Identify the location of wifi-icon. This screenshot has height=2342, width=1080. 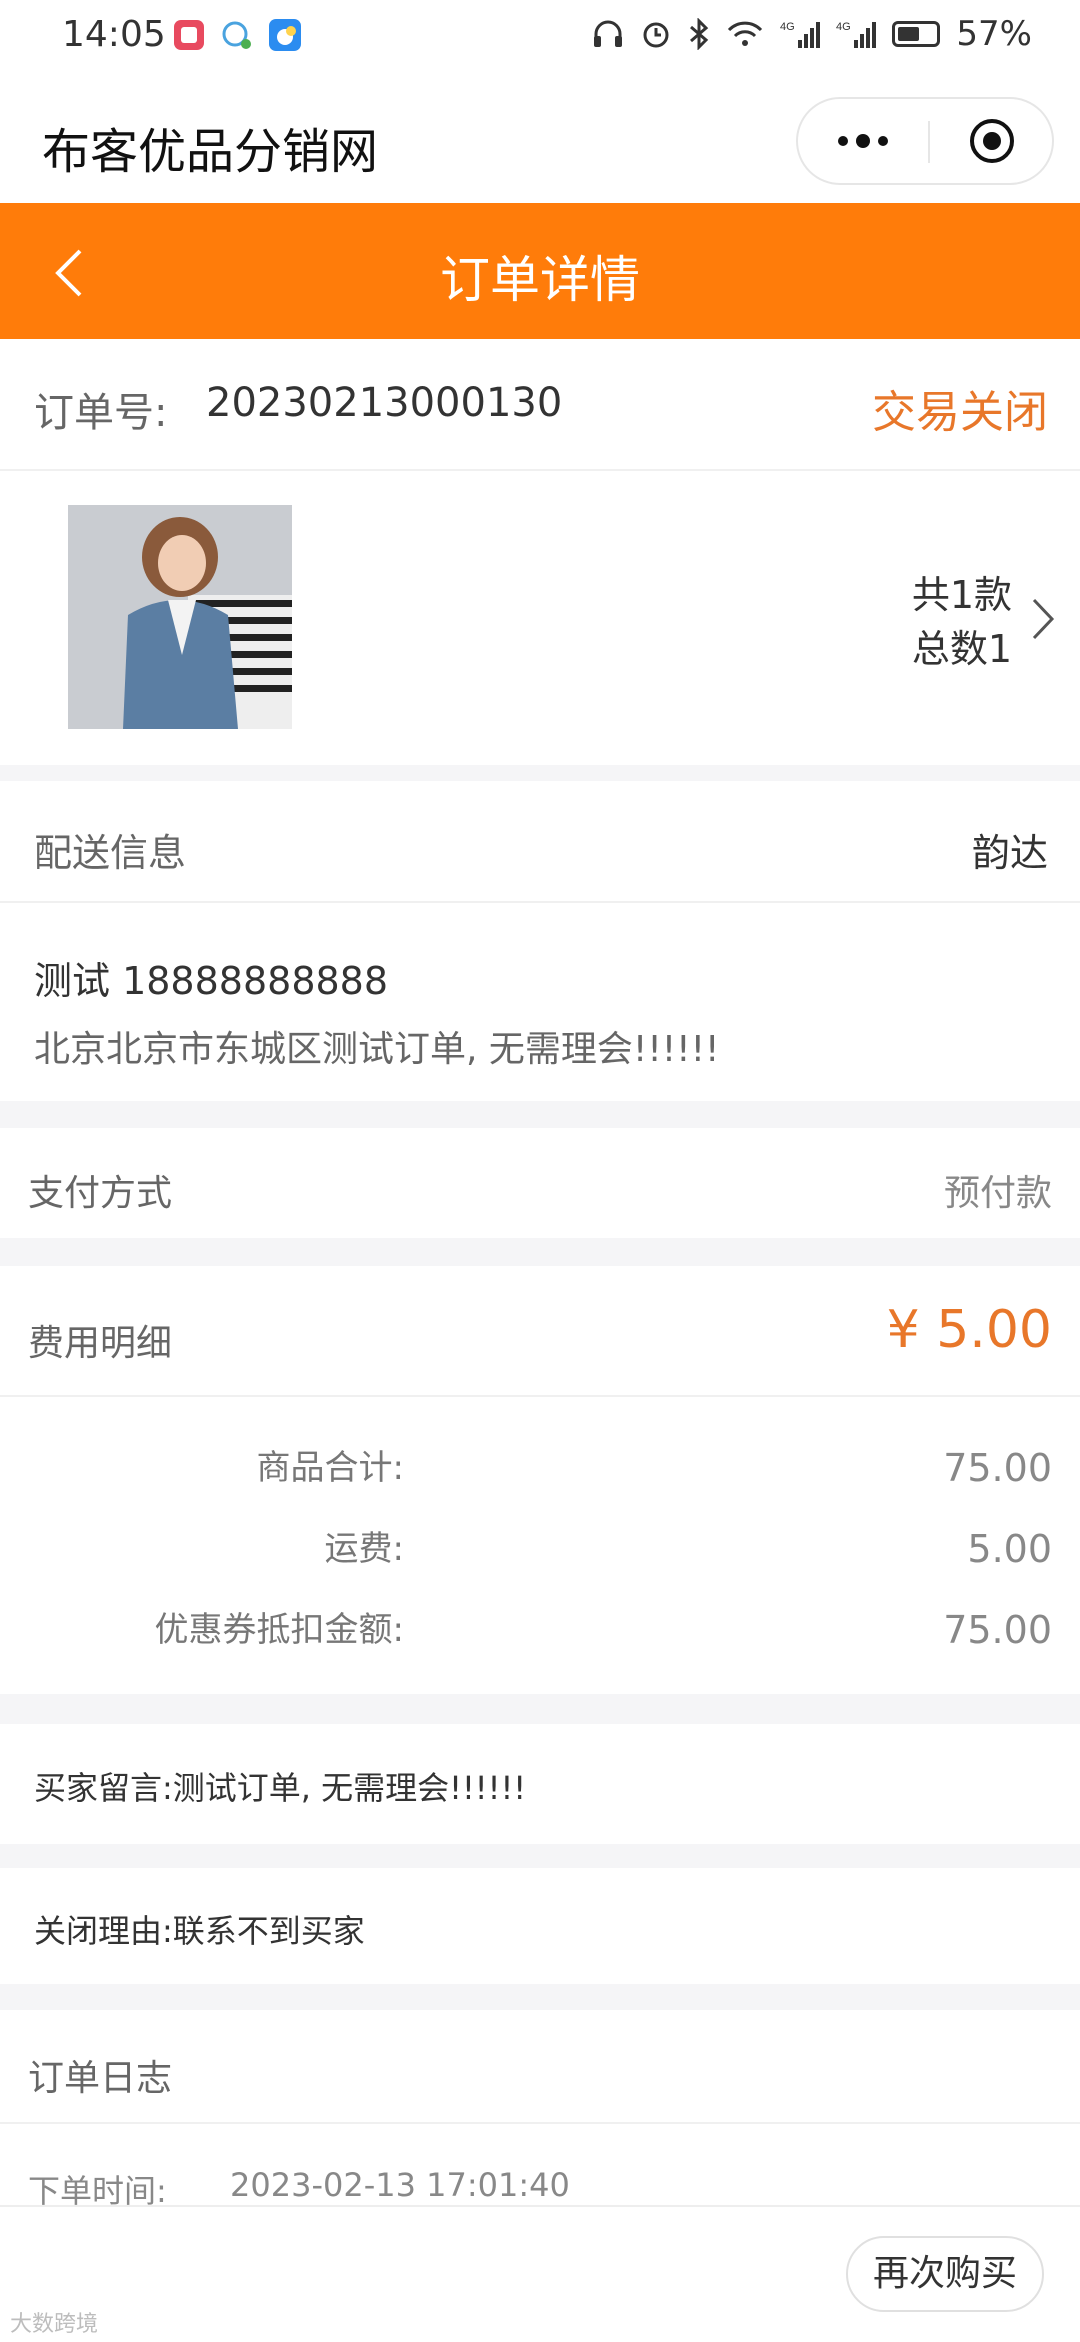
(745, 33).